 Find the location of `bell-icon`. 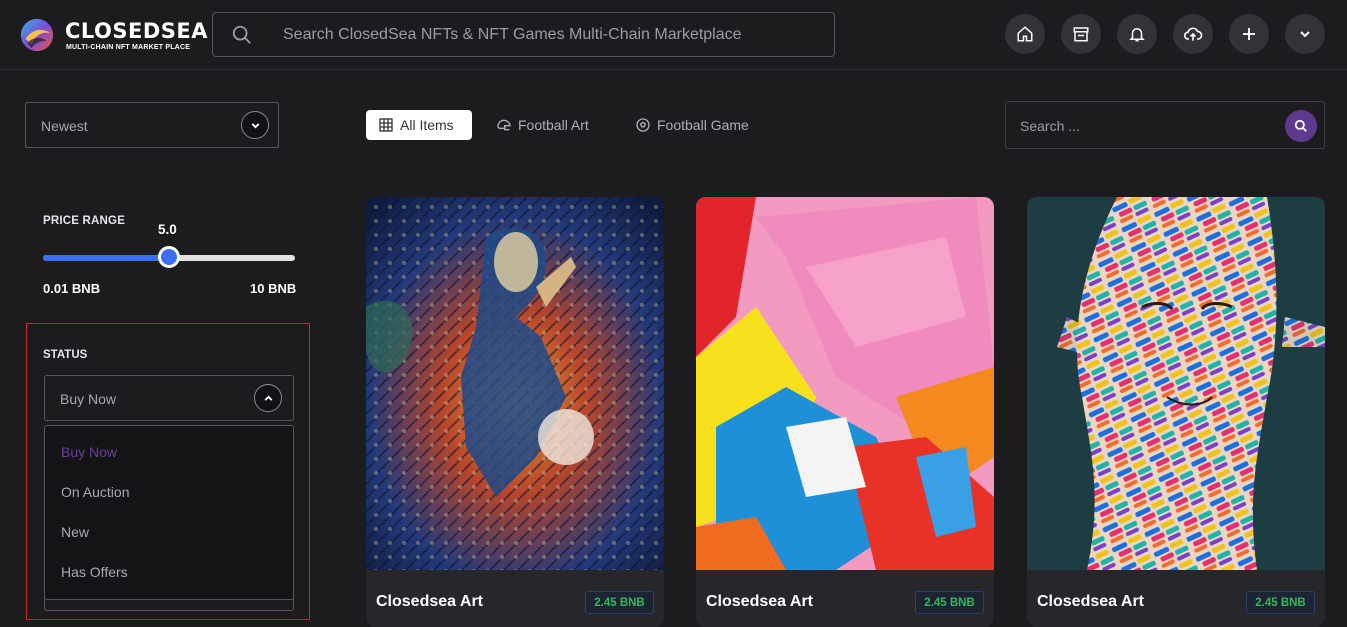

bell-icon is located at coordinates (1137, 35).